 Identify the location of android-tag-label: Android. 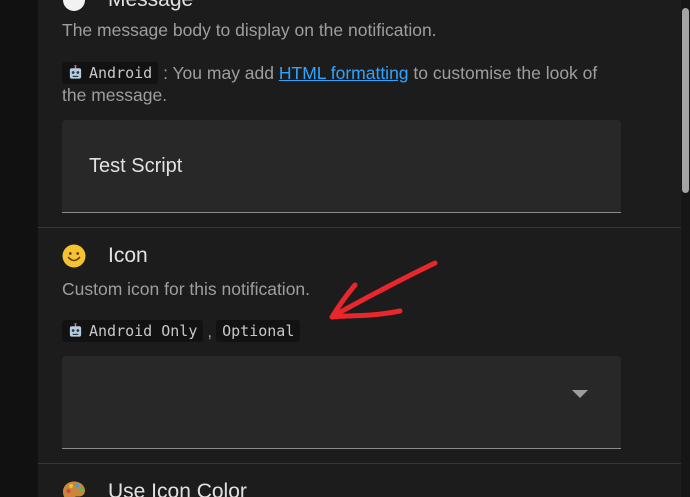
(121, 73).